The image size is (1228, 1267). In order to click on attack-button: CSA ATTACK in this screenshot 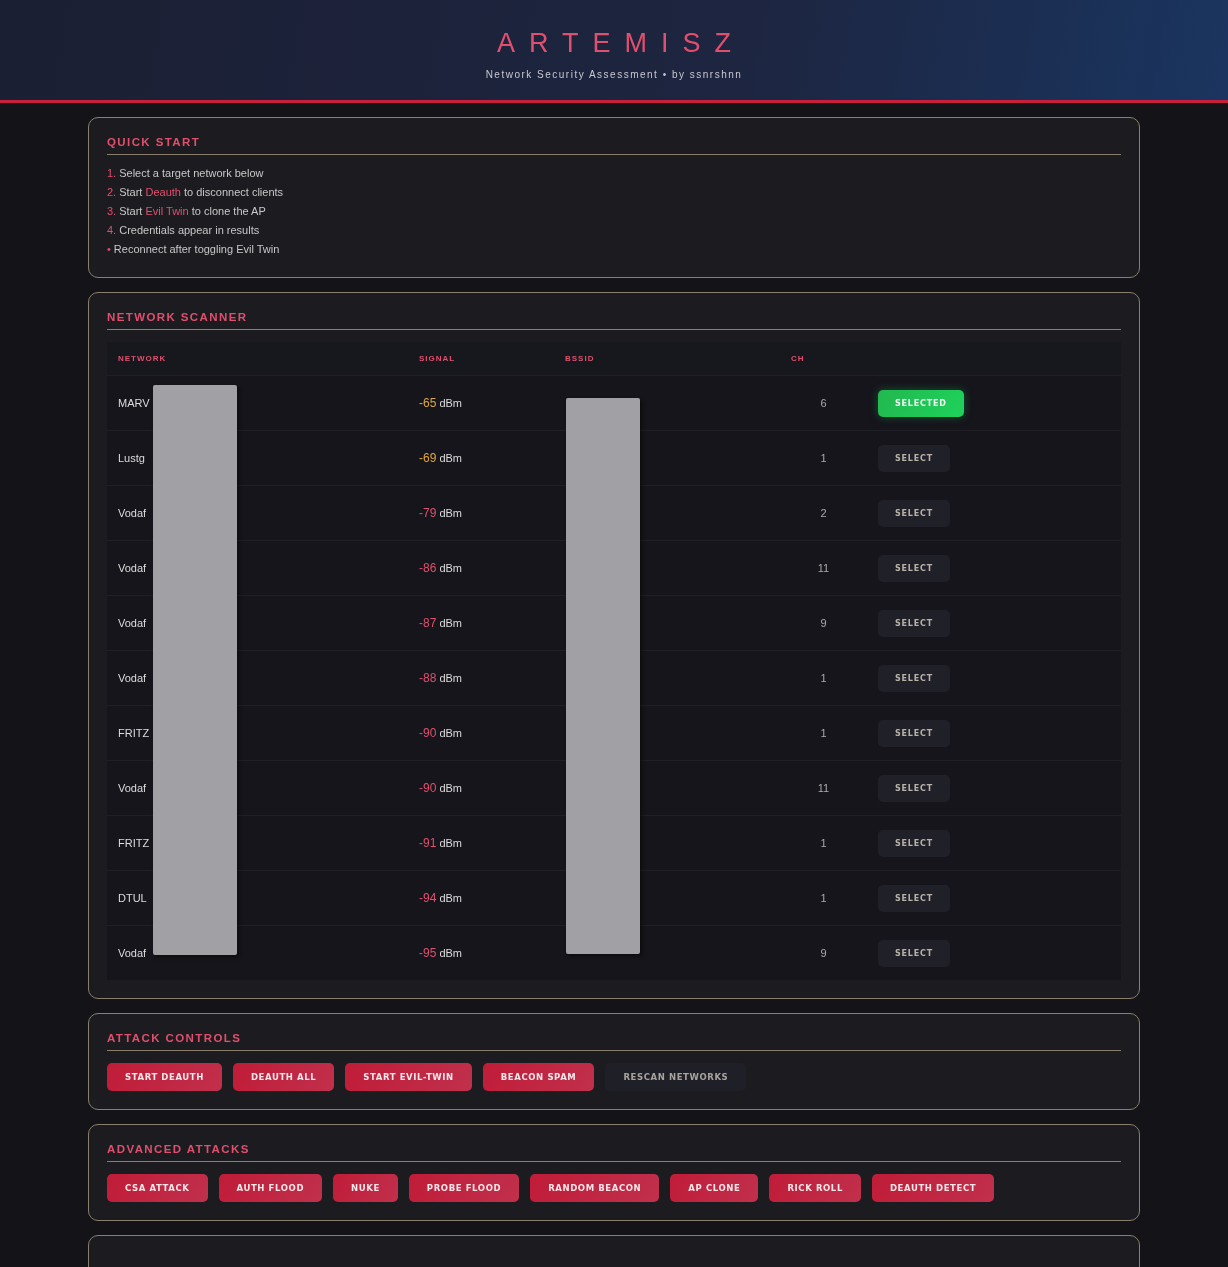, I will do `click(157, 1188)`.